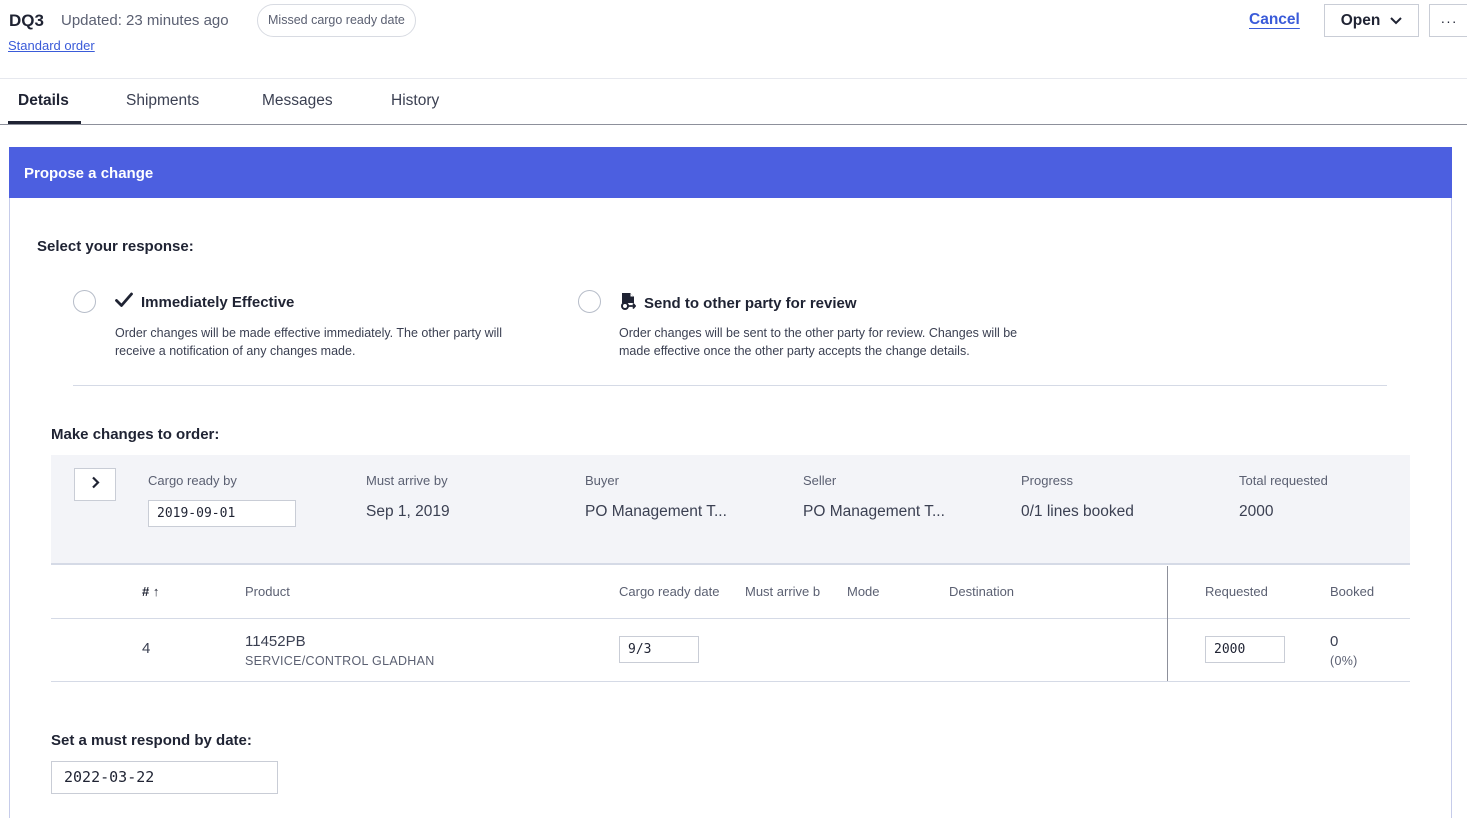  What do you see at coordinates (1167, 624) in the screenshot?
I see `column-separator` at bounding box center [1167, 624].